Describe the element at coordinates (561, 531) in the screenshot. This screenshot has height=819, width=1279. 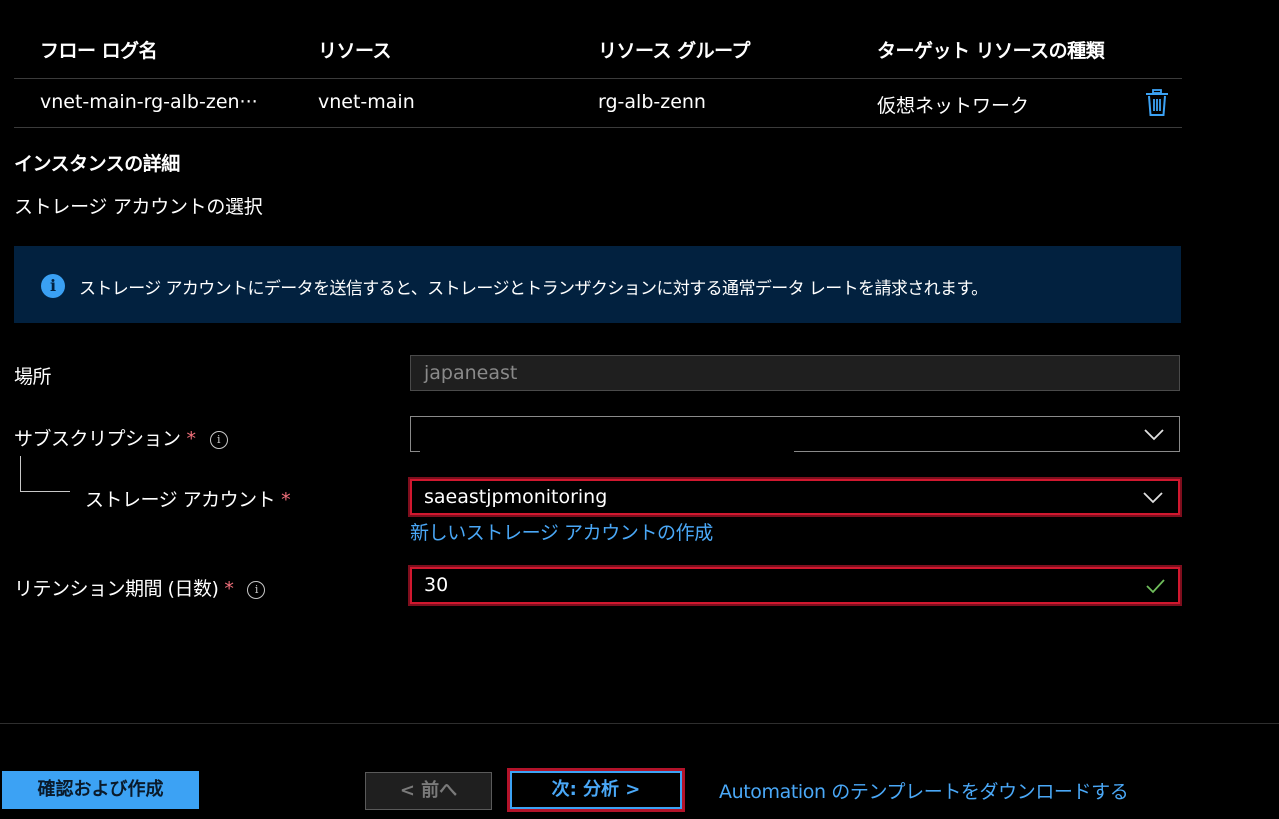
I see `create-storage-account-link: 新しいストレージ アカウントの作成` at that location.